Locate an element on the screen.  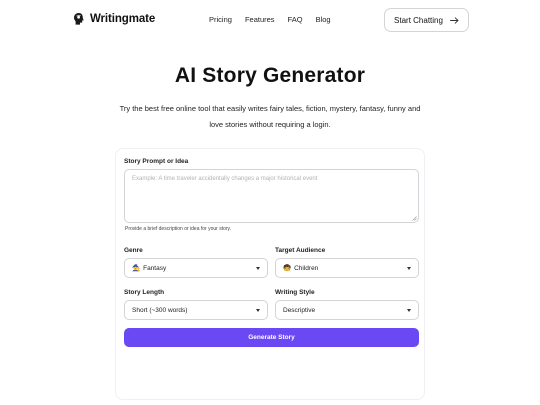
style-value: Descriptive is located at coordinates (299, 310).